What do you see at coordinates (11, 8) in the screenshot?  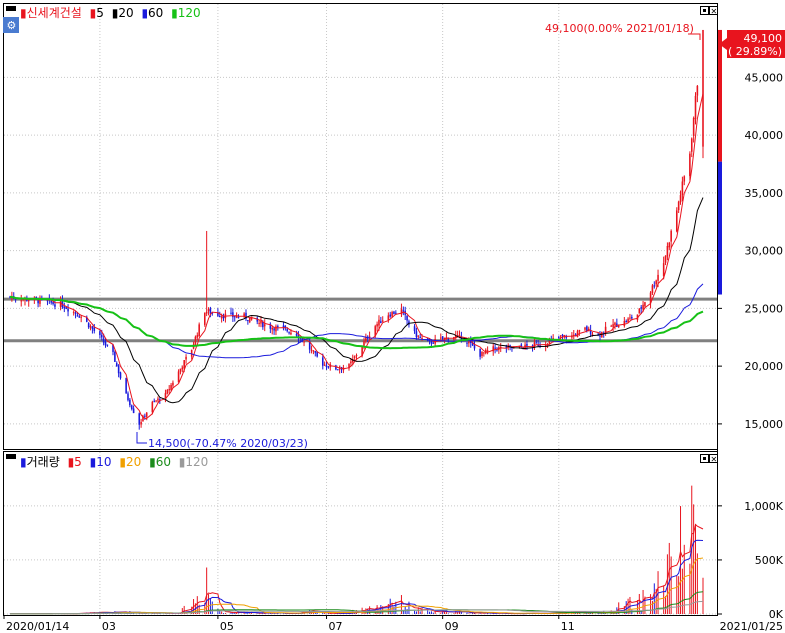 I see `price-panel-icon` at bounding box center [11, 8].